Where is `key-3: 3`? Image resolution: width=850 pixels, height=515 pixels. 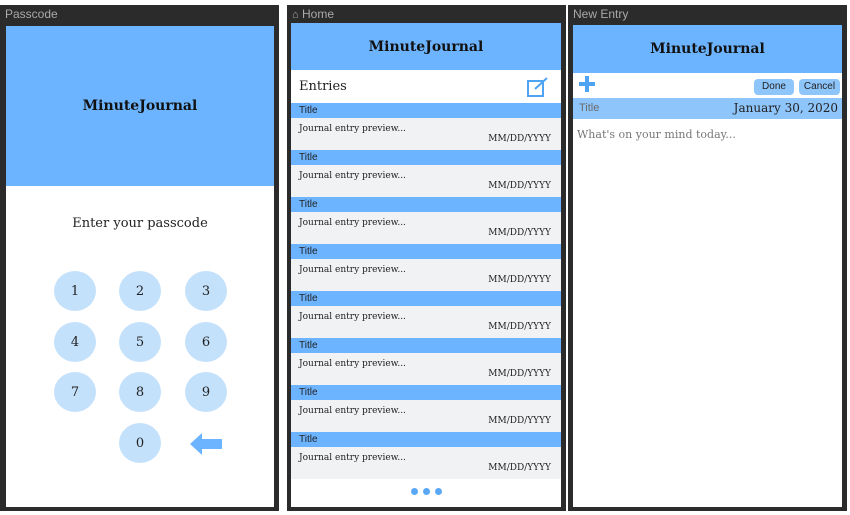 key-3: 3 is located at coordinates (206, 291).